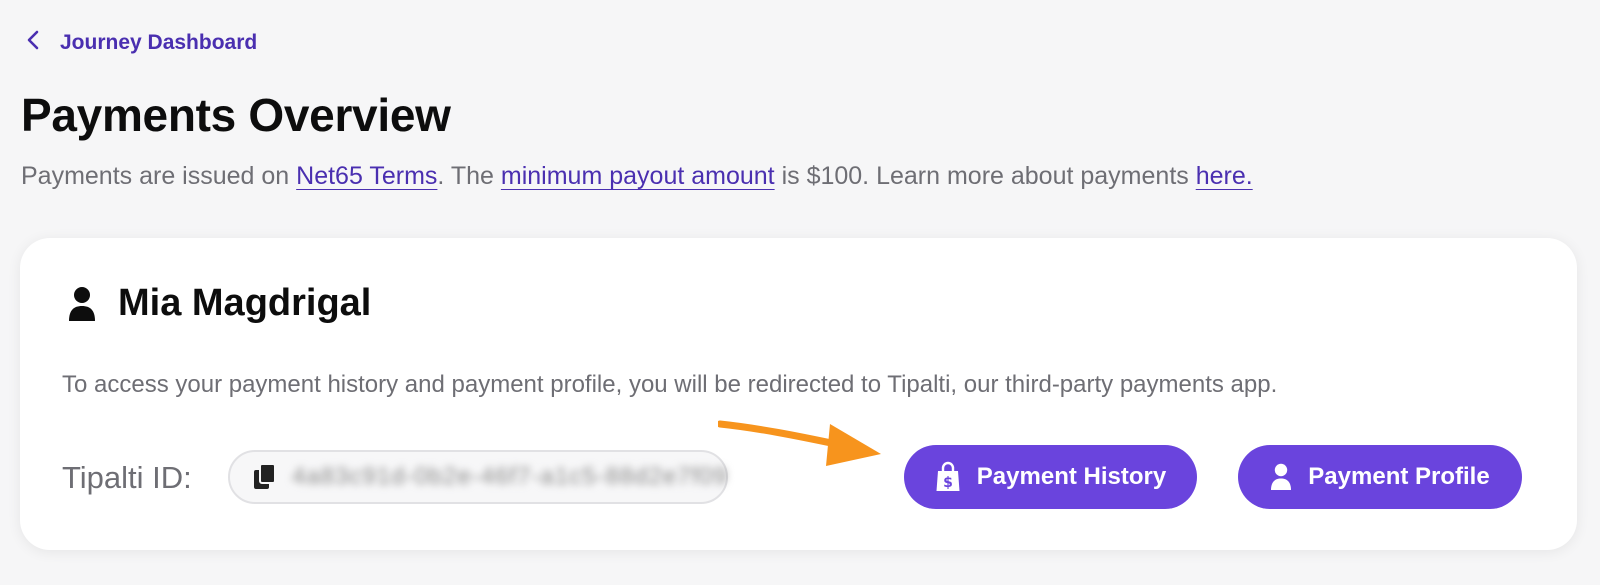 The width and height of the screenshot is (1600, 585). Describe the element at coordinates (159, 42) in the screenshot. I see `back-link-label: Journey Dashboard` at that location.